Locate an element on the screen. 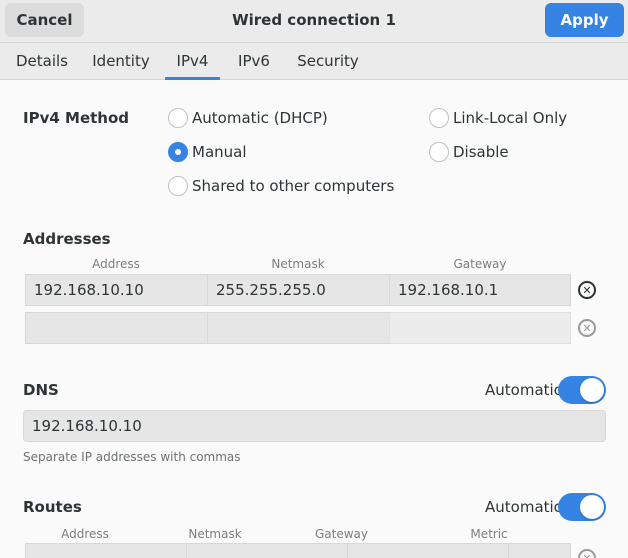 The width and height of the screenshot is (628, 558). tab-bar: Details Identity IPv4 IPv6 Security is located at coordinates (314, 61).